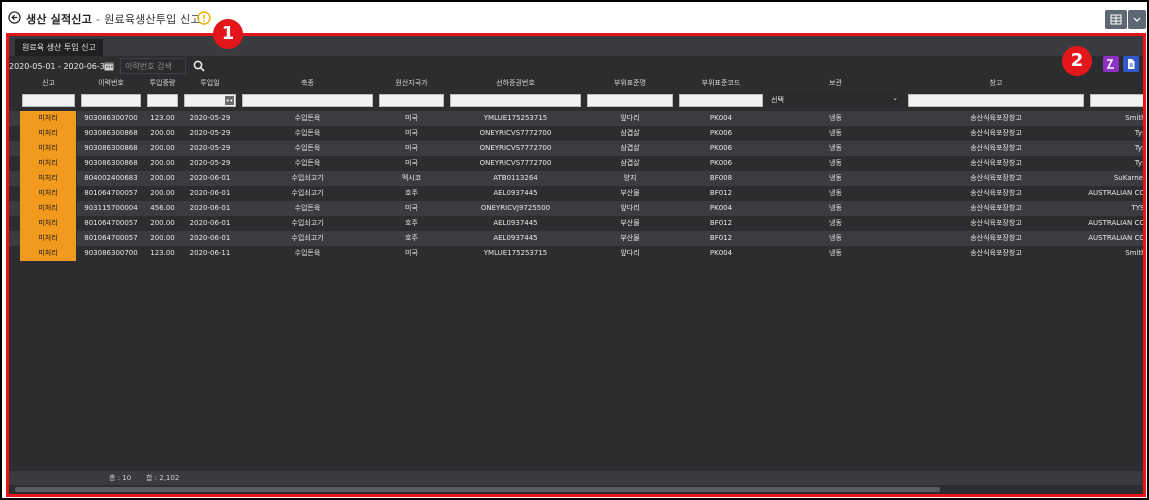 The width and height of the screenshot is (1149, 500). What do you see at coordinates (204, 18) in the screenshot?
I see `info-warning-icon` at bounding box center [204, 18].